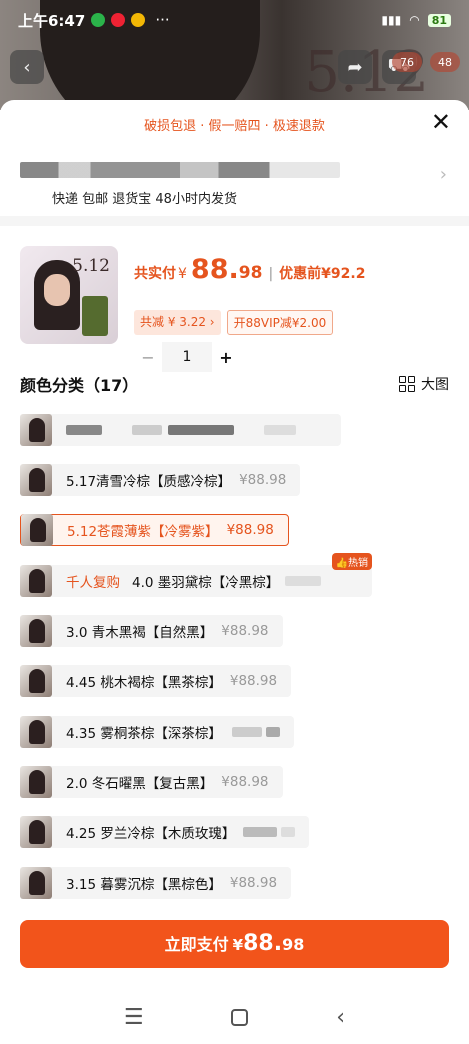 The image size is (469, 1044). I want to click on repurchase-label: 千人复购, so click(93, 583).